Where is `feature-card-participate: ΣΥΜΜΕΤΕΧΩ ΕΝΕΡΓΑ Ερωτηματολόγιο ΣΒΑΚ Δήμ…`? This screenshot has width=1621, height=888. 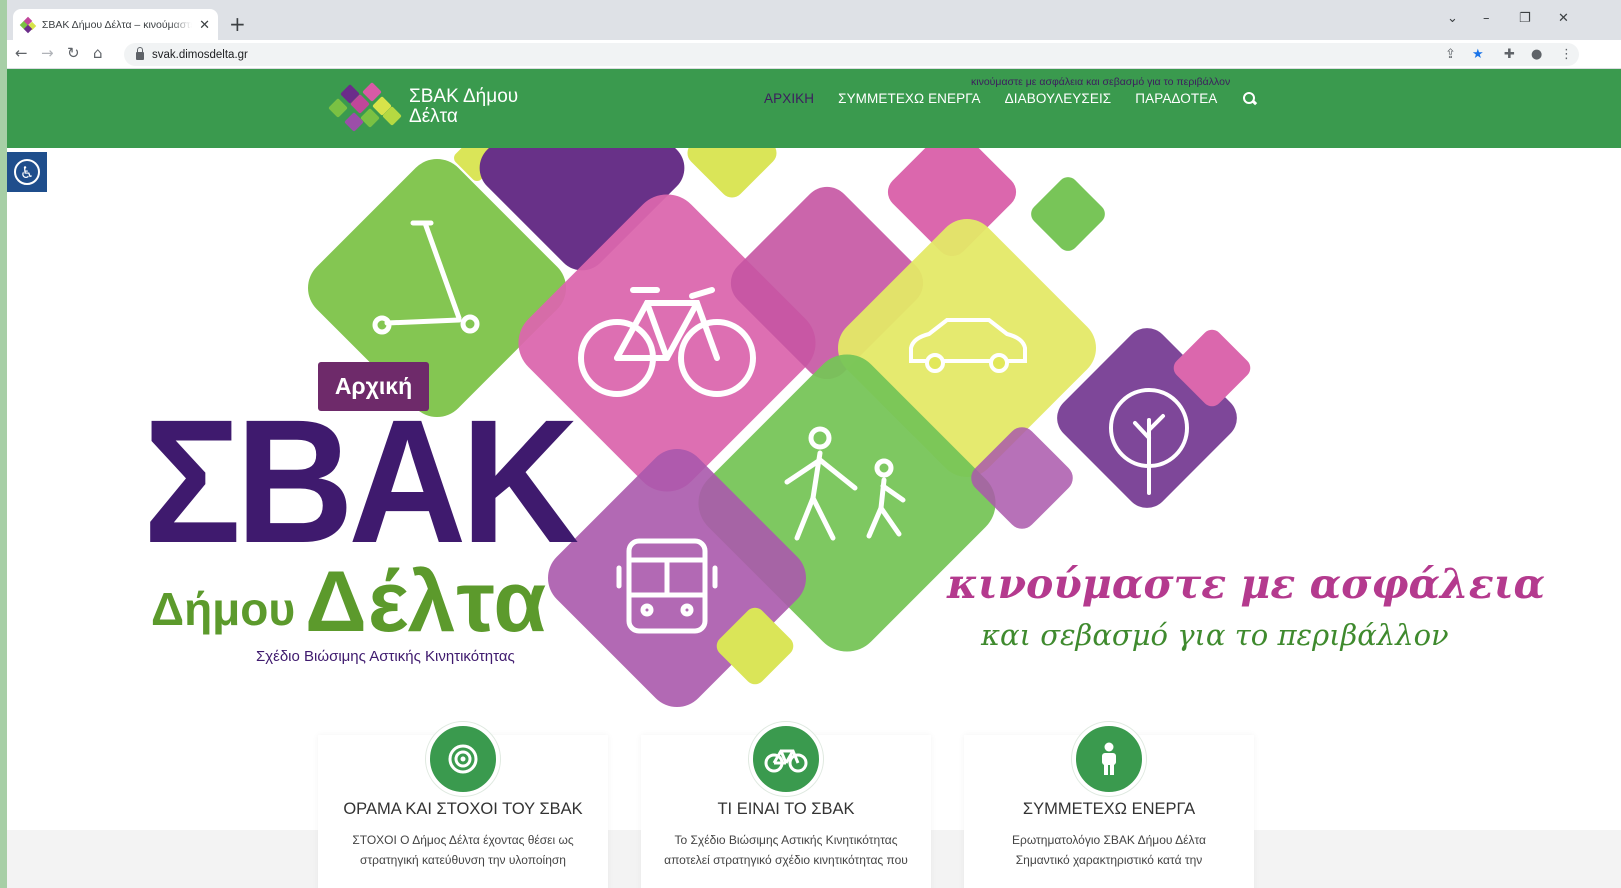
feature-card-participate: ΣΥΜΜΕΤΕΧΩ ΕΝΕΡΓΑ Ερωτηματολόγιο ΣΒΑΚ Δήμ… is located at coordinates (1109, 805).